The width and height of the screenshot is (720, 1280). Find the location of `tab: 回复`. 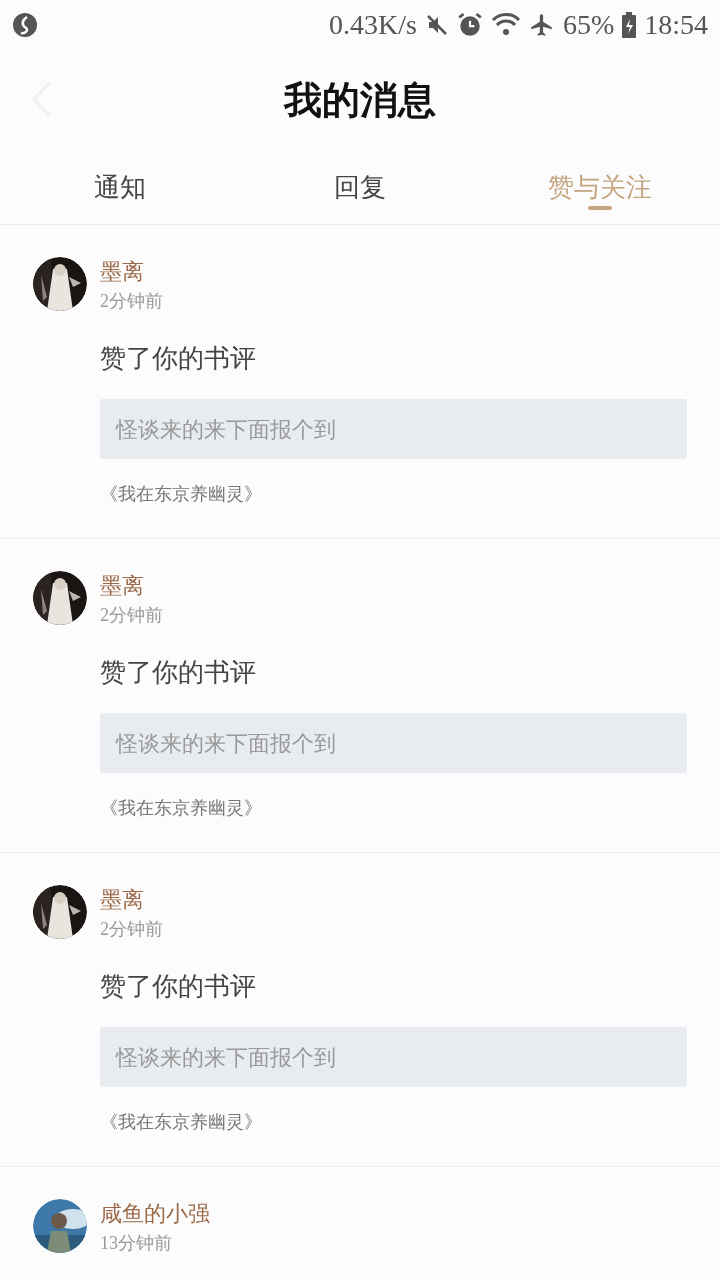

tab: 回复 is located at coordinates (360, 187).